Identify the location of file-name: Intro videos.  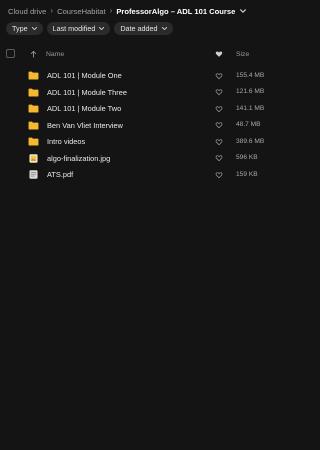
(66, 141).